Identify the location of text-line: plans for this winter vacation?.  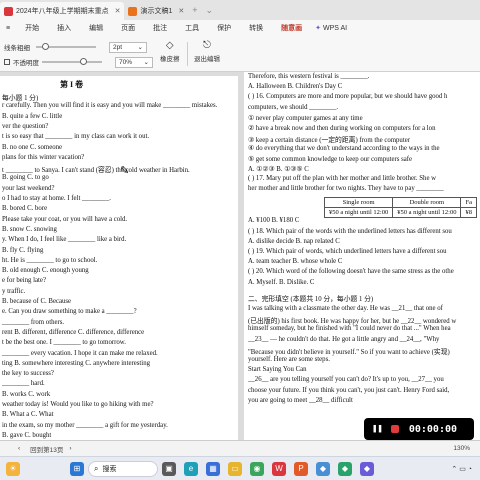
(43, 157).